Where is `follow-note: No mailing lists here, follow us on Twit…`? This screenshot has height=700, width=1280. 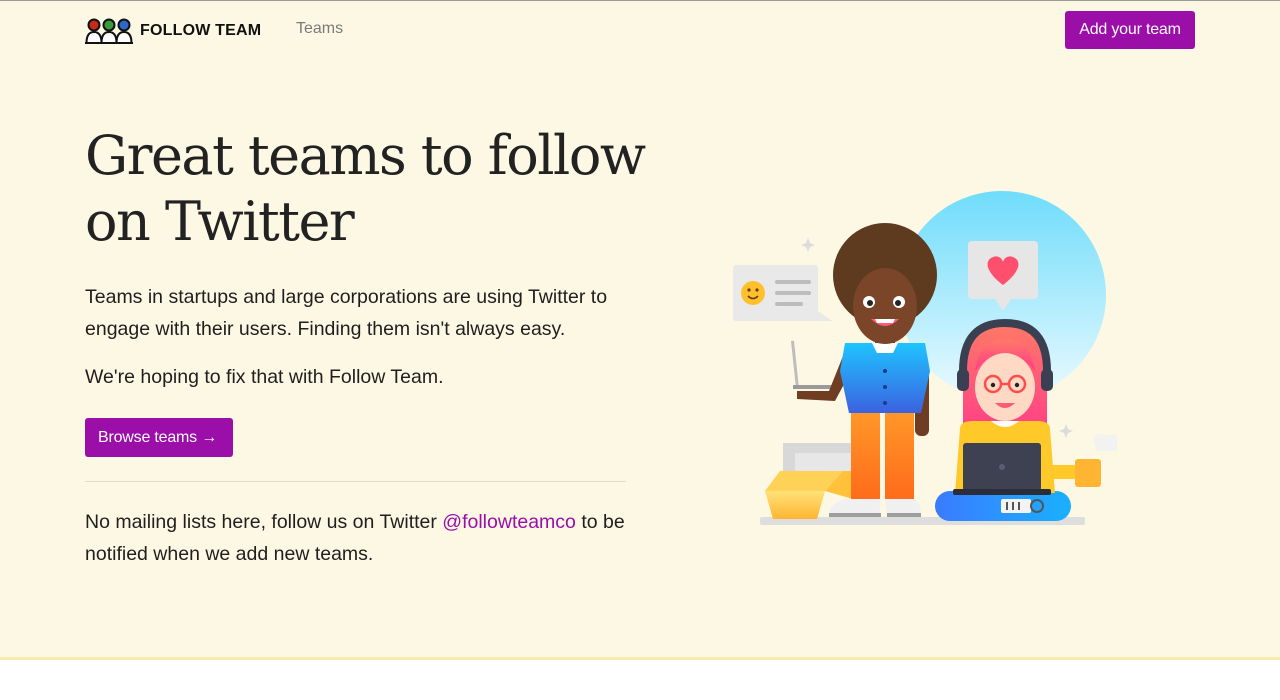
follow-note: No mailing lists here, follow us on Twit… is located at coordinates (357, 538).